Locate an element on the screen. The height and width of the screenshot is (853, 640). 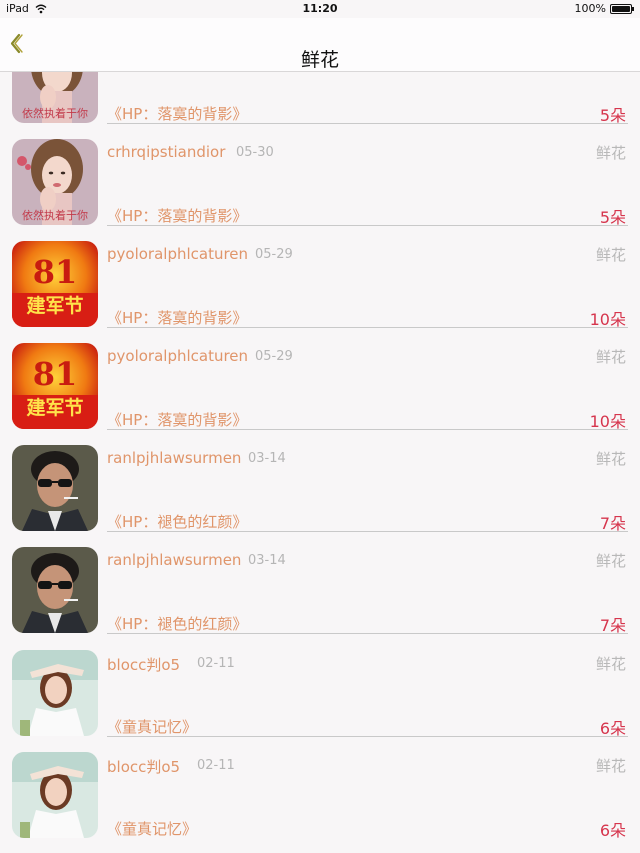
flower-count: 6朵 is located at coordinates (612, 830).